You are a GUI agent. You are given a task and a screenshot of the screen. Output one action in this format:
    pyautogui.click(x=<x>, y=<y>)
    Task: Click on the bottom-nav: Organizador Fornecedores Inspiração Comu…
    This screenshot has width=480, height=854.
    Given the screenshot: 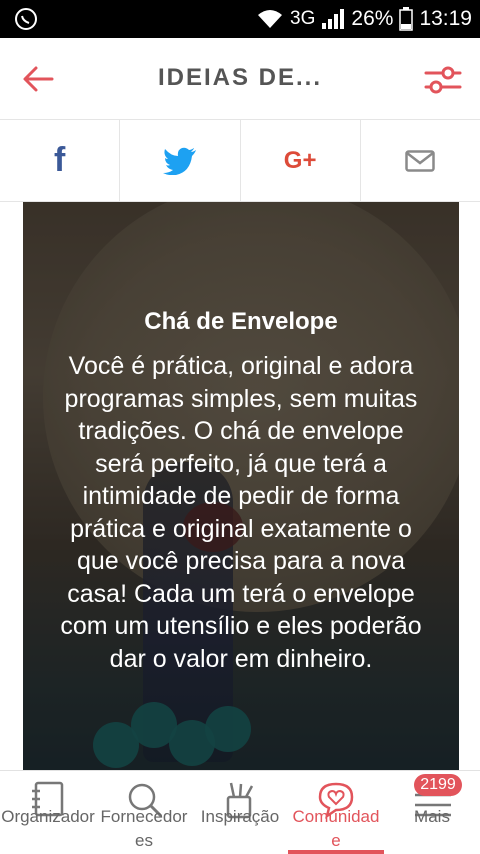 What is the action you would take?
    pyautogui.click(x=240, y=812)
    